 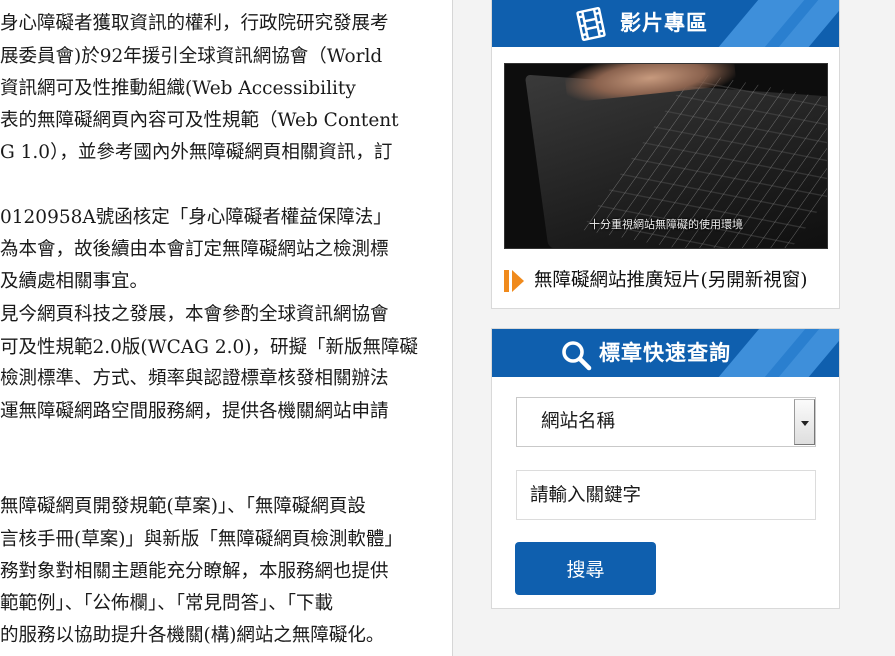 I want to click on video-thumbnail: 十分重視網站無障礙的使用環境, so click(x=666, y=156).